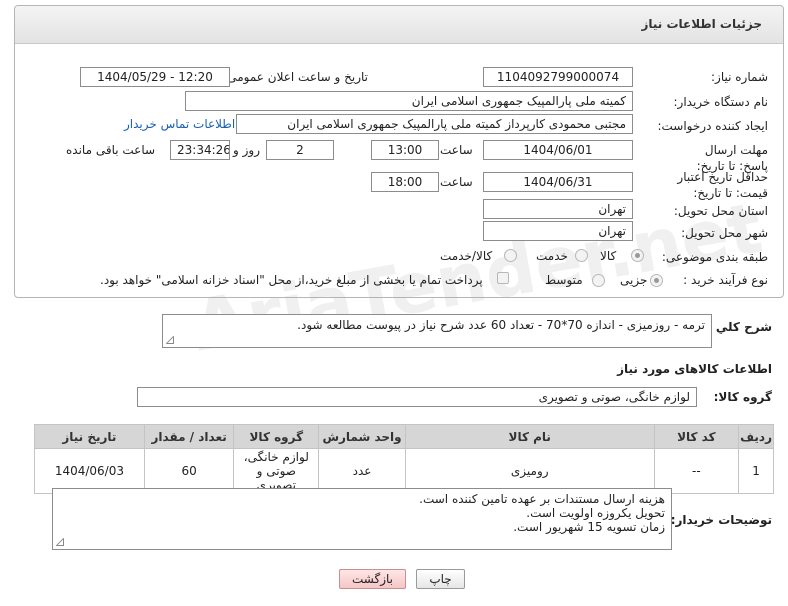 The height and width of the screenshot is (606, 788). I want to click on goods-info-heading: اطلاعات کالاهای مورد نیاز, so click(694, 369).